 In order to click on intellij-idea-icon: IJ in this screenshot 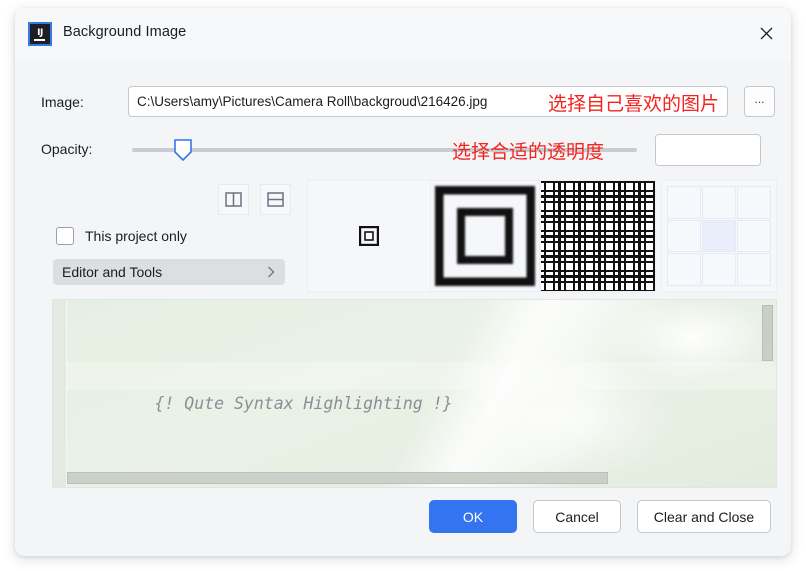, I will do `click(40, 34)`.